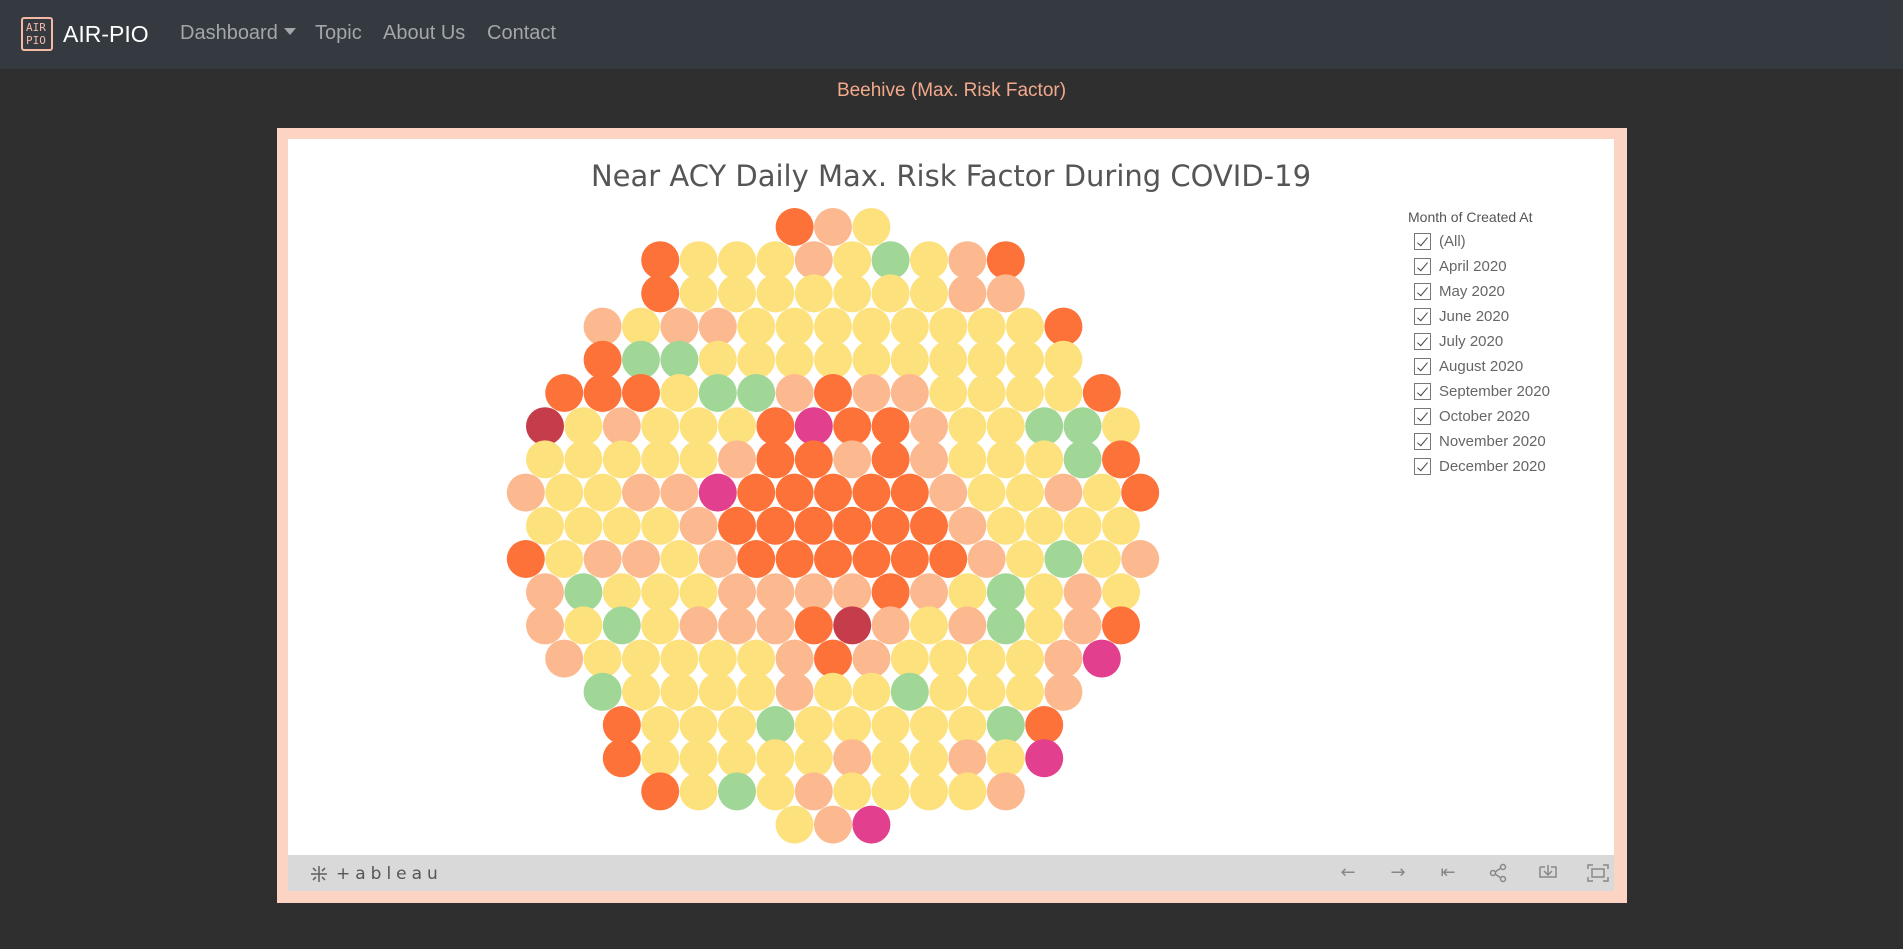 The height and width of the screenshot is (949, 1903). What do you see at coordinates (338, 33) in the screenshot?
I see `nav-topic: Topic` at bounding box center [338, 33].